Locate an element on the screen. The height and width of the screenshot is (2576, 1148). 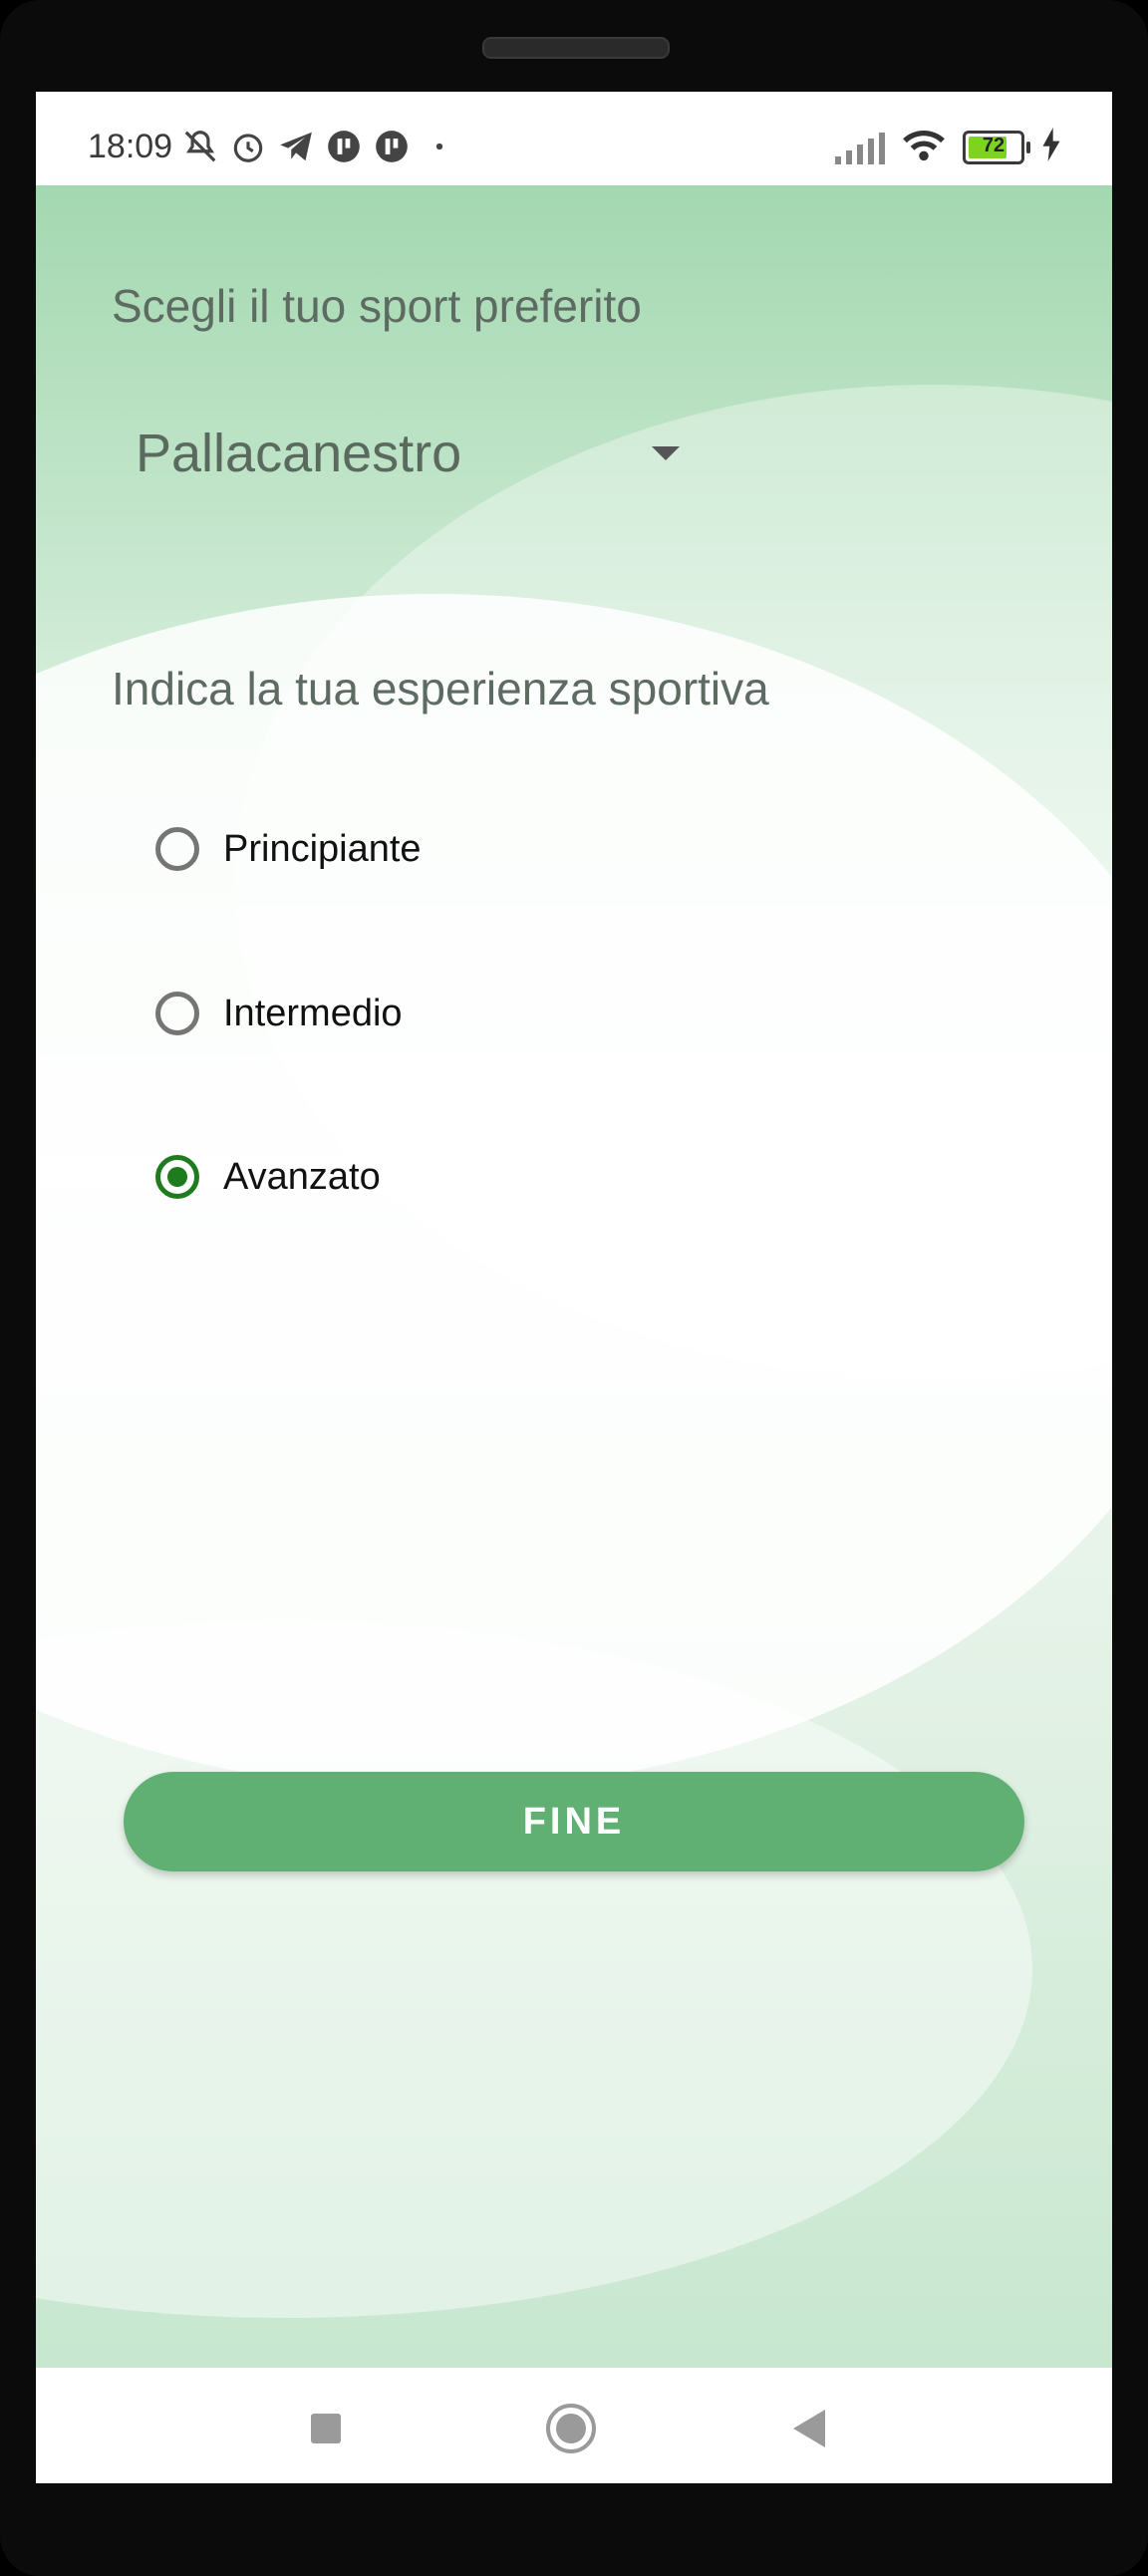
radio-option-intermedio: Intermedio is located at coordinates (279, 1013).